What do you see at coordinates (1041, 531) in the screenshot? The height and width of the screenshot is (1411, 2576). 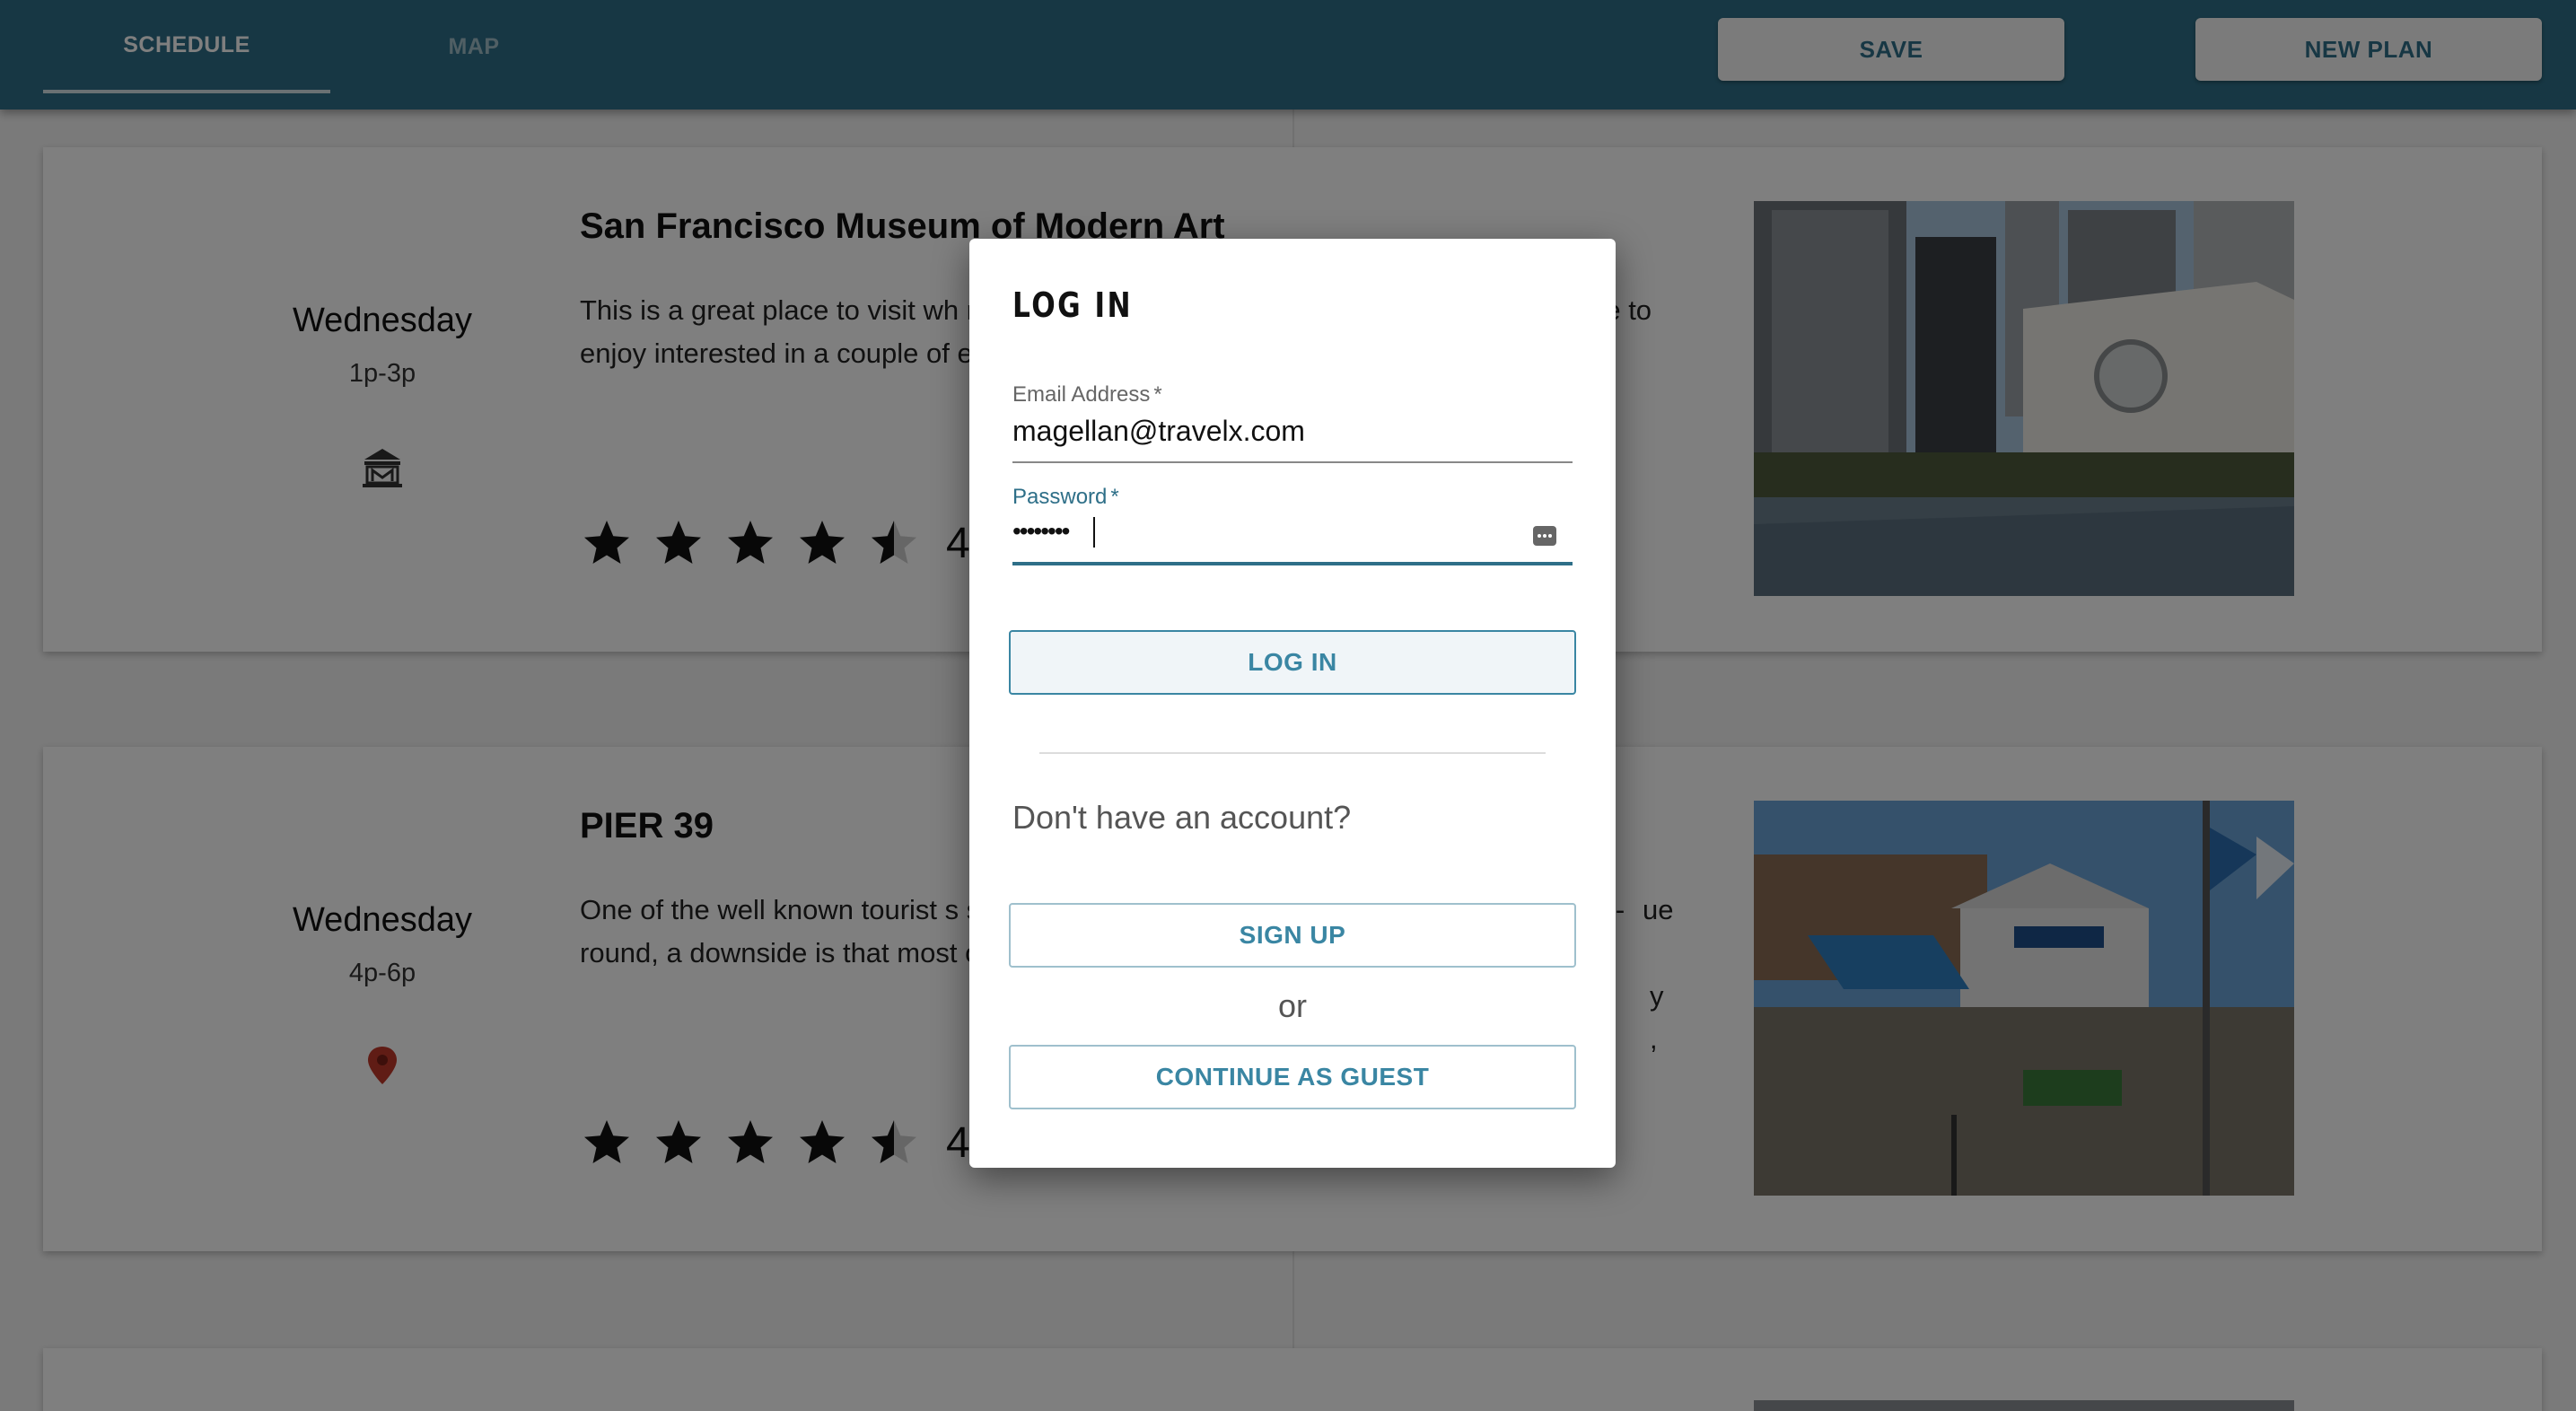 I see `password-field: ••••••••` at bounding box center [1041, 531].